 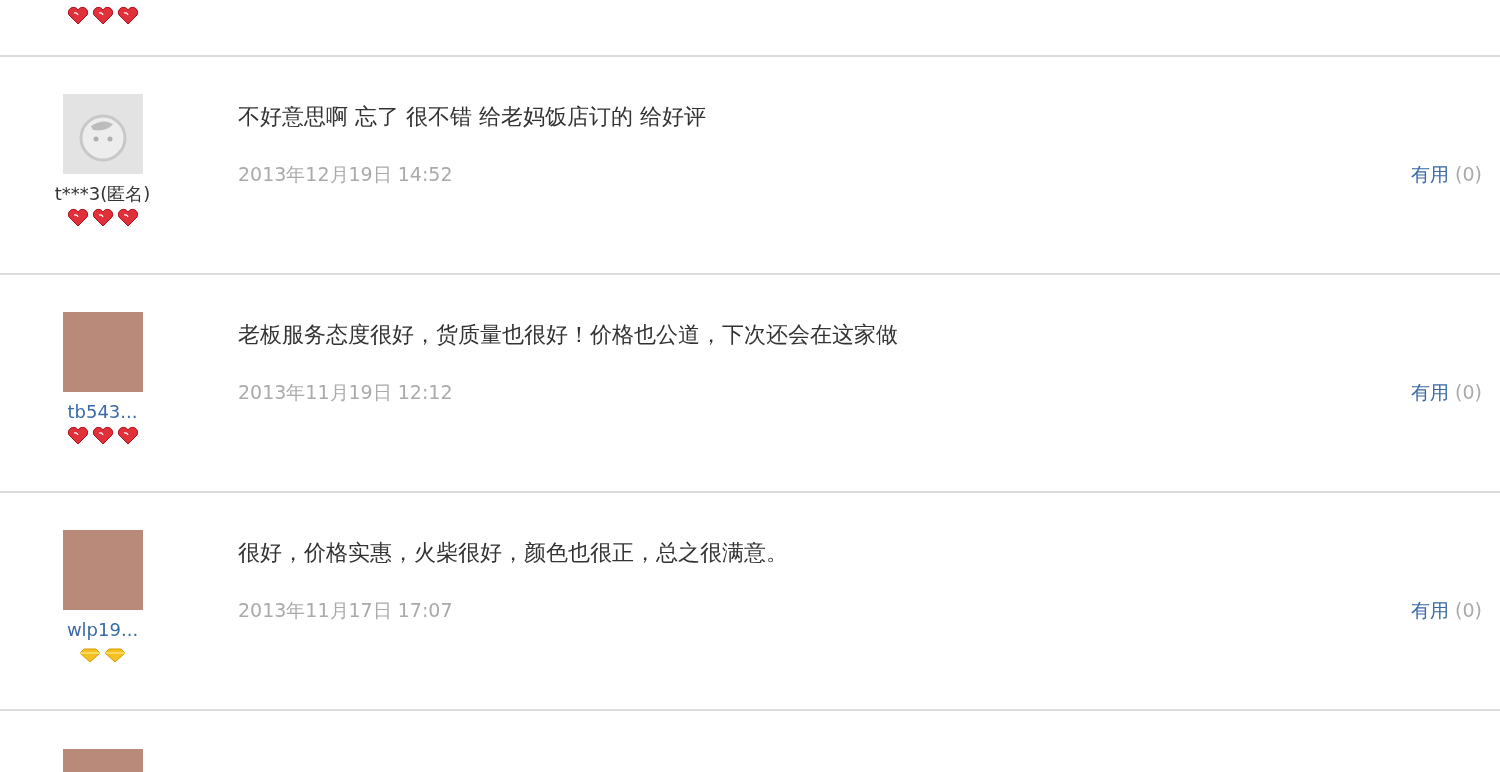 I want to click on review-text: 很好，价格实惠，火柴很好，颜色也很正，总之很满意。, so click(x=513, y=553).